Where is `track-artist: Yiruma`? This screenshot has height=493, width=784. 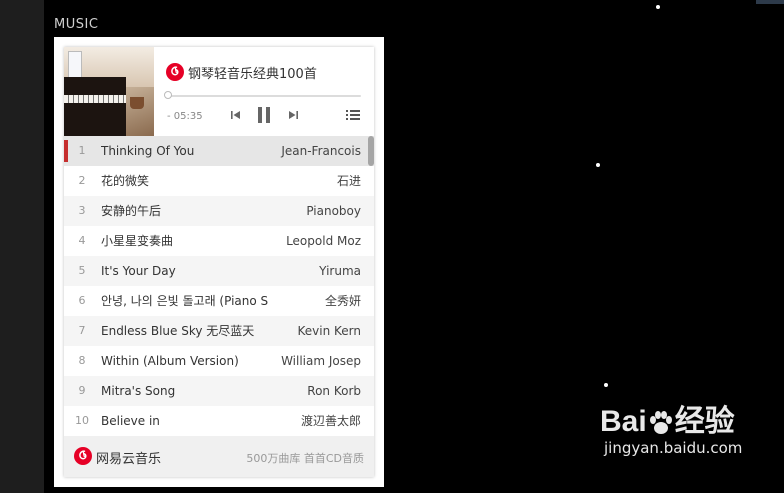
track-artist: Yiruma is located at coordinates (340, 271).